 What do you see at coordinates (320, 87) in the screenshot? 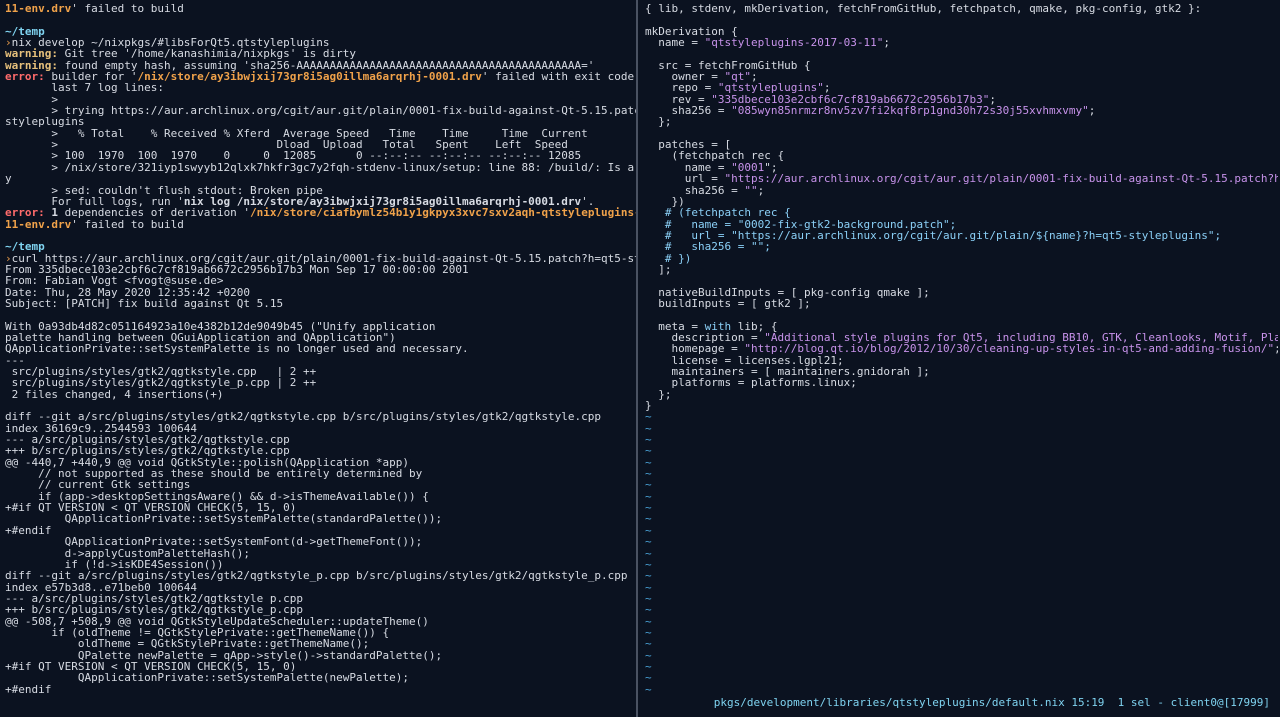
I see `terminal-line: last 7 log lines:` at bounding box center [320, 87].